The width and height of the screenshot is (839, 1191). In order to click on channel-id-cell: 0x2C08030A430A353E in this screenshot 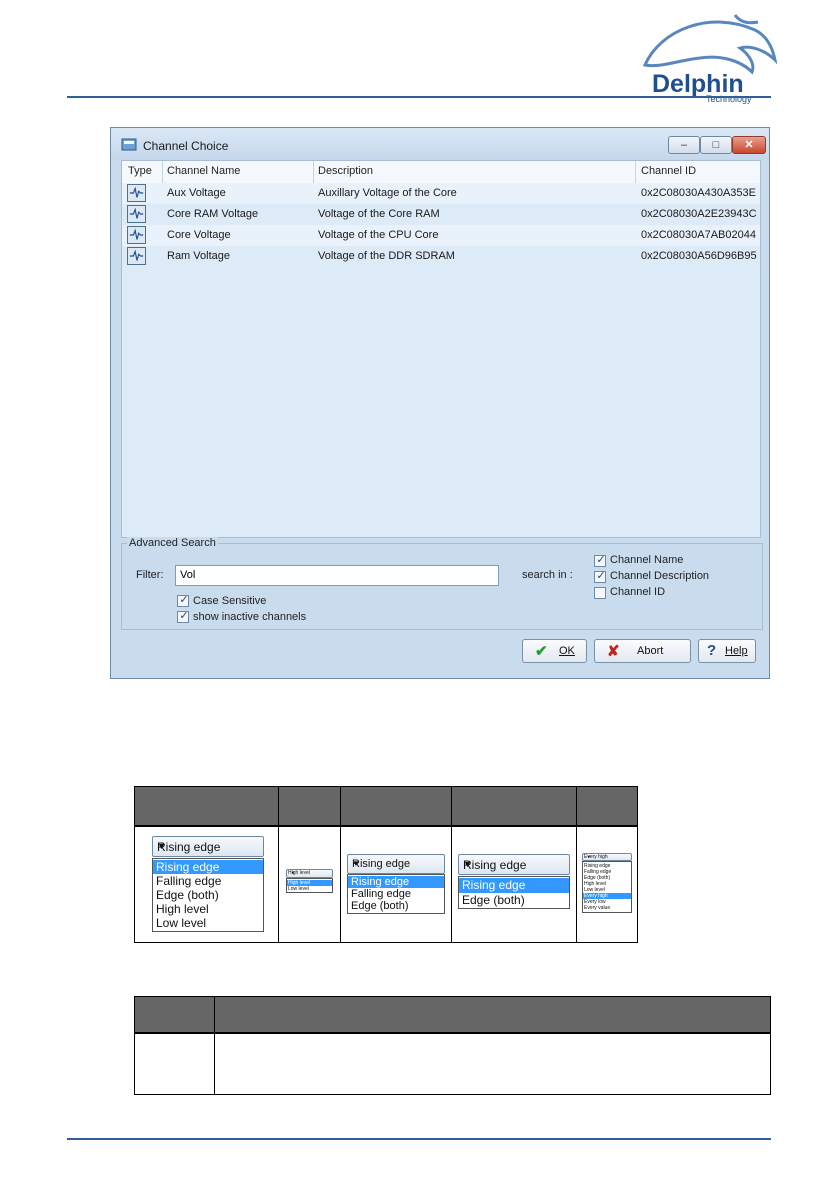, I will do `click(698, 193)`.